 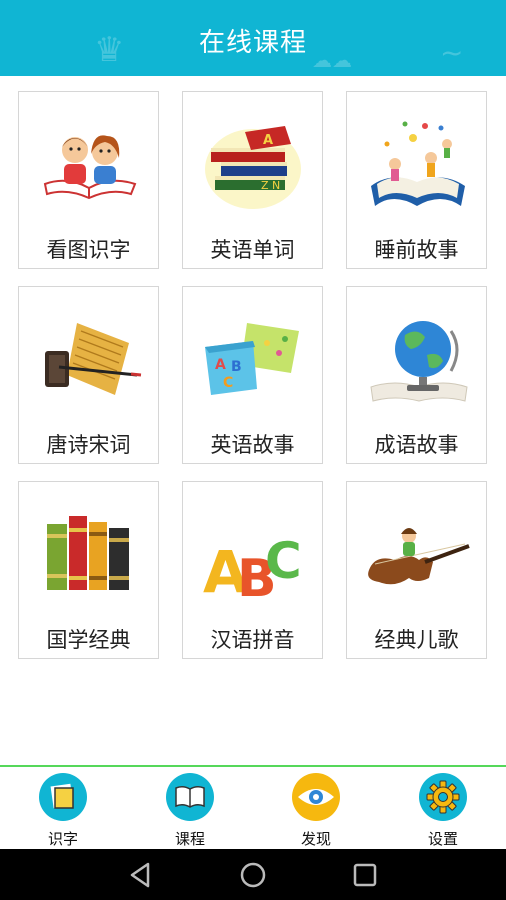 I want to click on scroll-brush-icon, so click(x=93, y=359).